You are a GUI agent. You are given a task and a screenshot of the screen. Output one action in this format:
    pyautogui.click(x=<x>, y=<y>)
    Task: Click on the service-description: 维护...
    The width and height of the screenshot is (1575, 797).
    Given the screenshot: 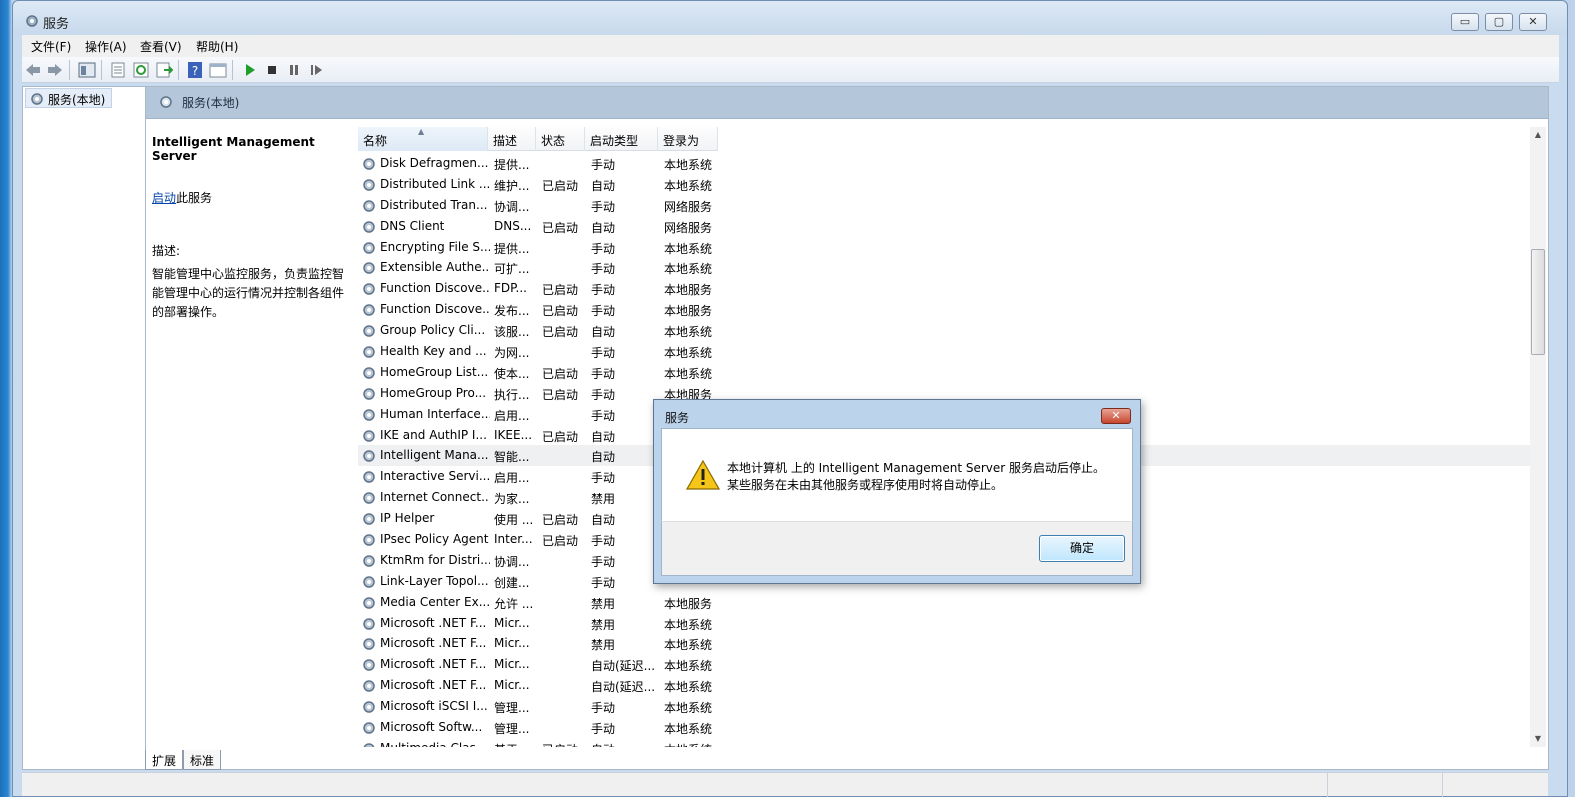 What is the action you would take?
    pyautogui.click(x=512, y=185)
    